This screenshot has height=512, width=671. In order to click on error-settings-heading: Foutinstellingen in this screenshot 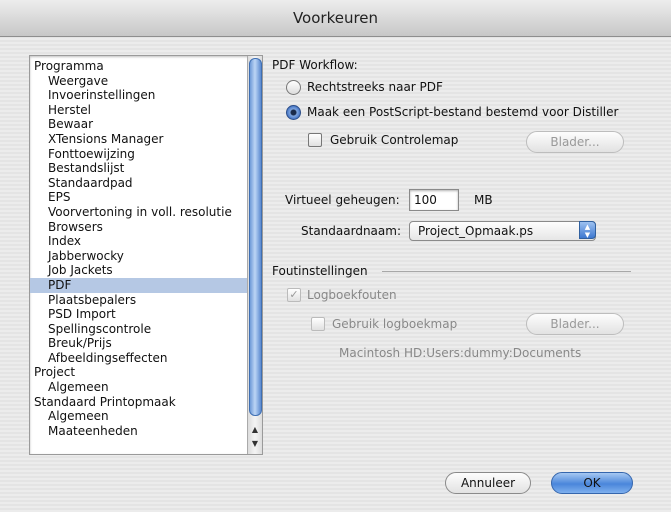, I will do `click(320, 271)`.